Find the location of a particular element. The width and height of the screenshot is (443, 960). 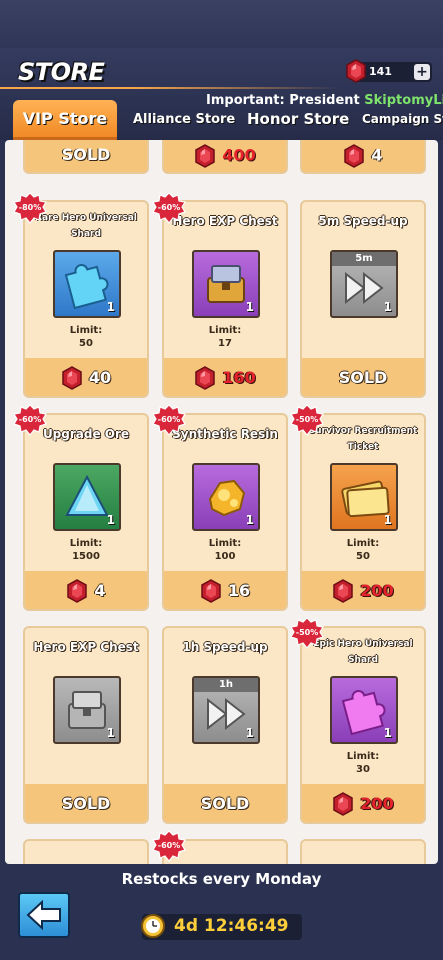

gem-count: 141 is located at coordinates (380, 71).